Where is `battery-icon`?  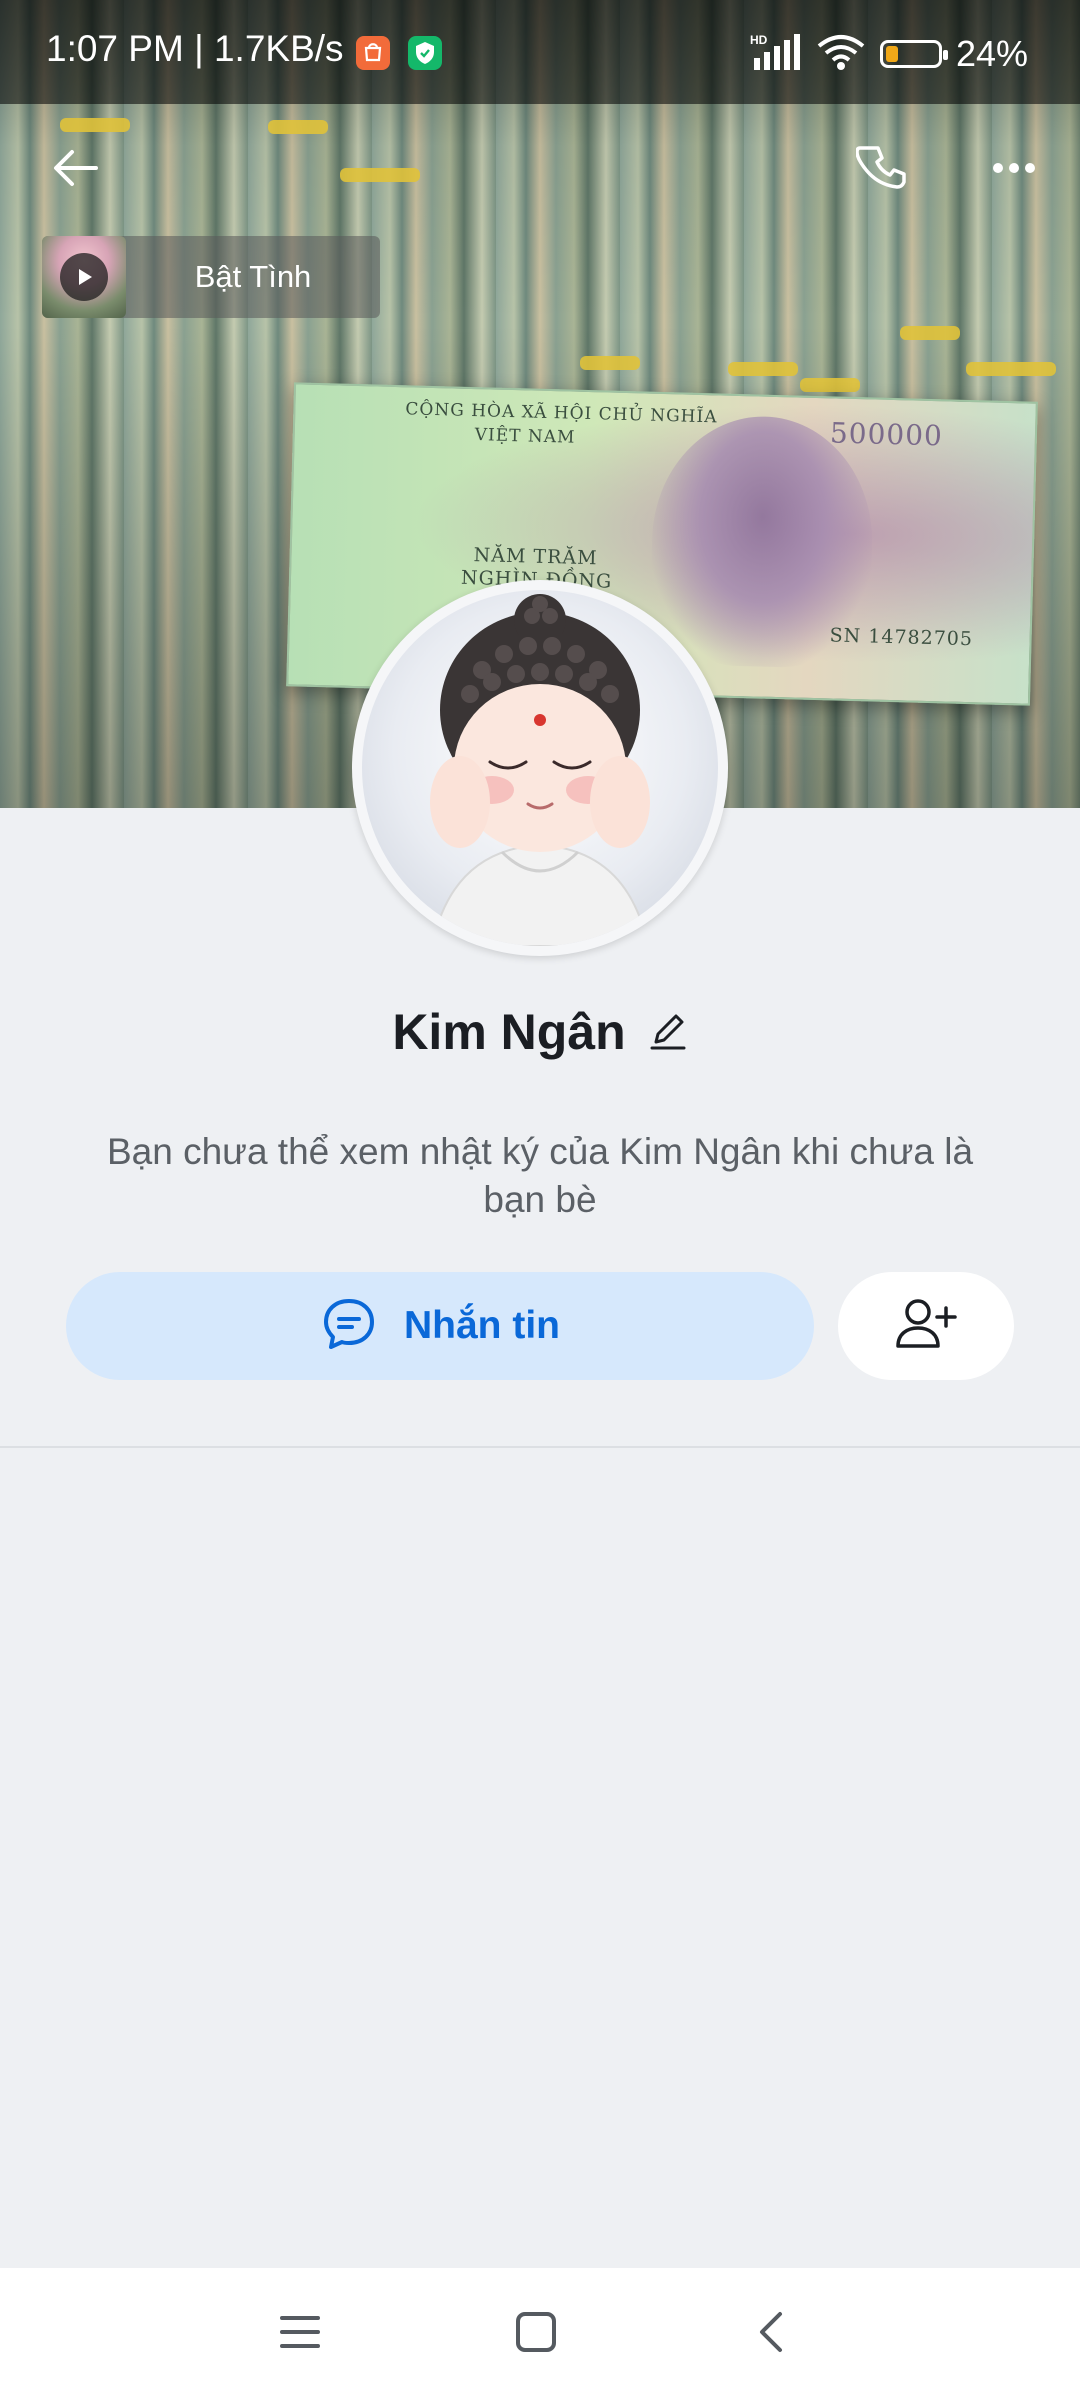 battery-icon is located at coordinates (913, 54).